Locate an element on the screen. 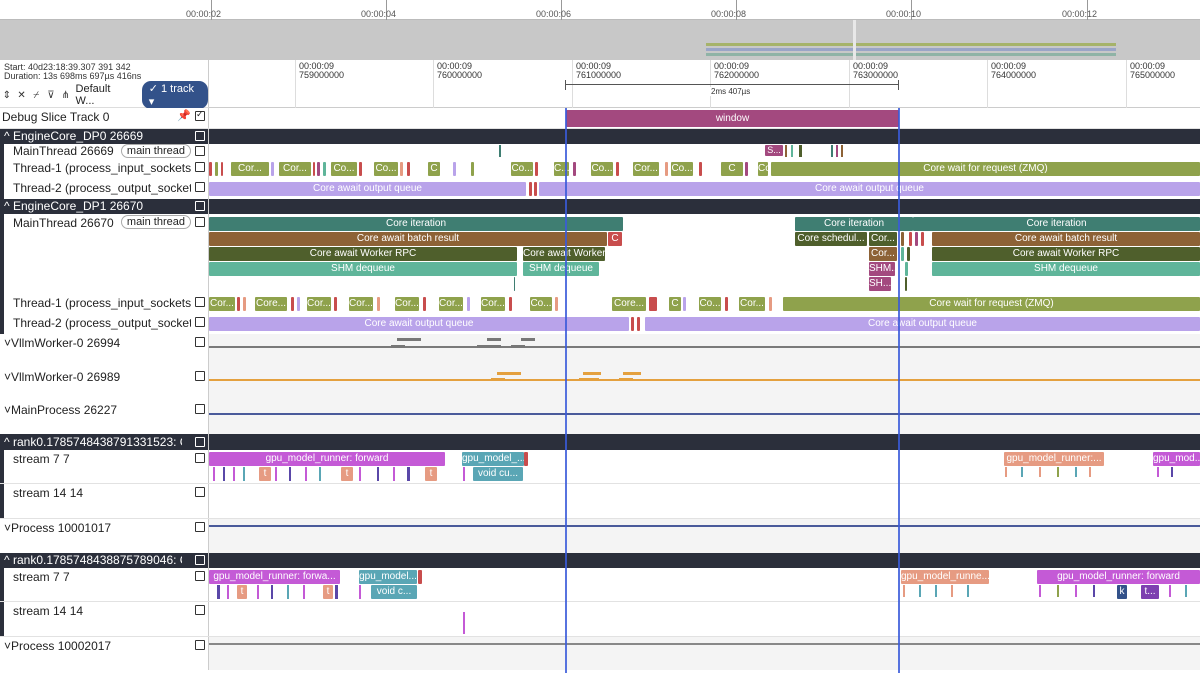 The width and height of the screenshot is (1200, 673). track-worker-26989: ˅VllmWorker-0 26989 is located at coordinates (600, 384).